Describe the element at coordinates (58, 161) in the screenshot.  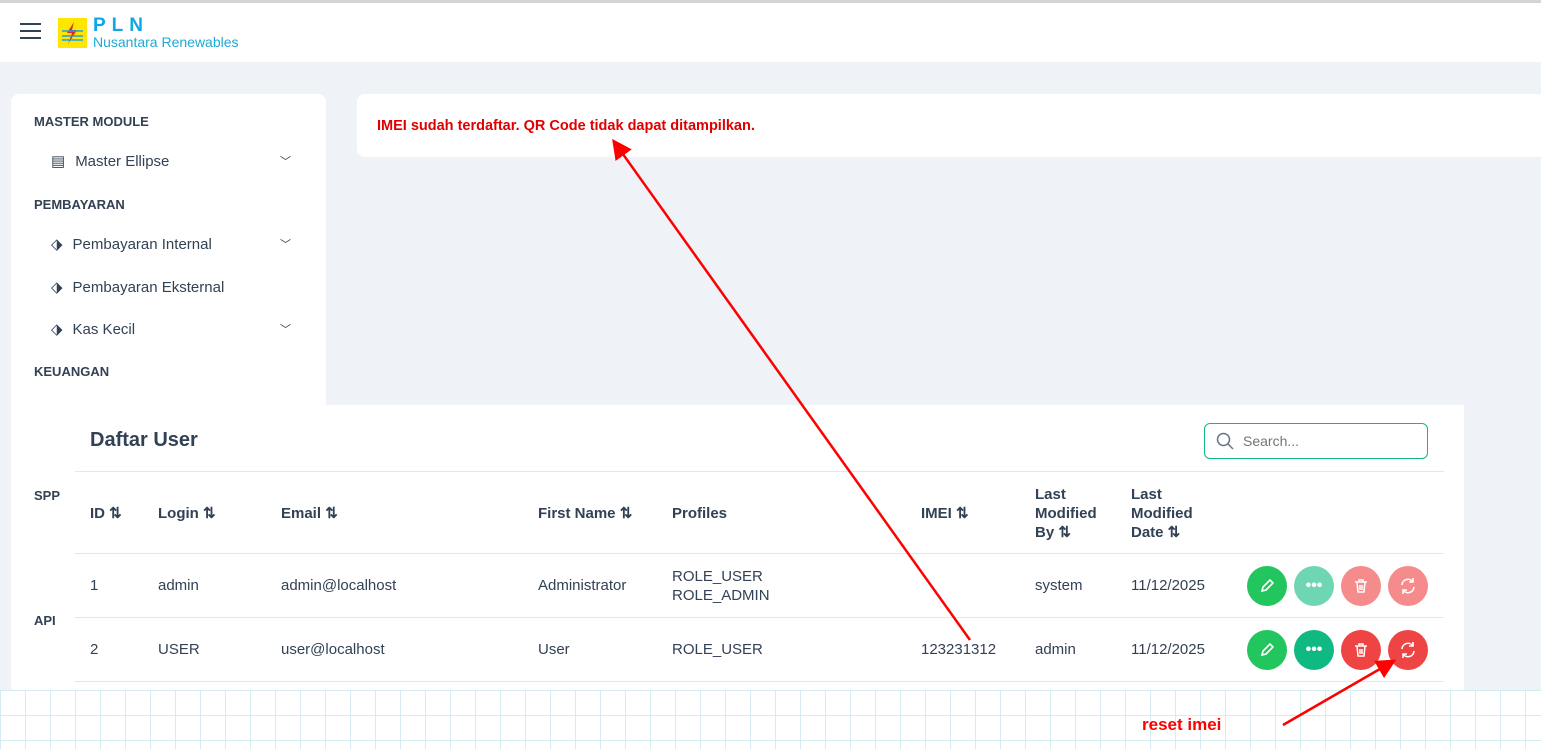
I see `document-icon: ▤` at that location.